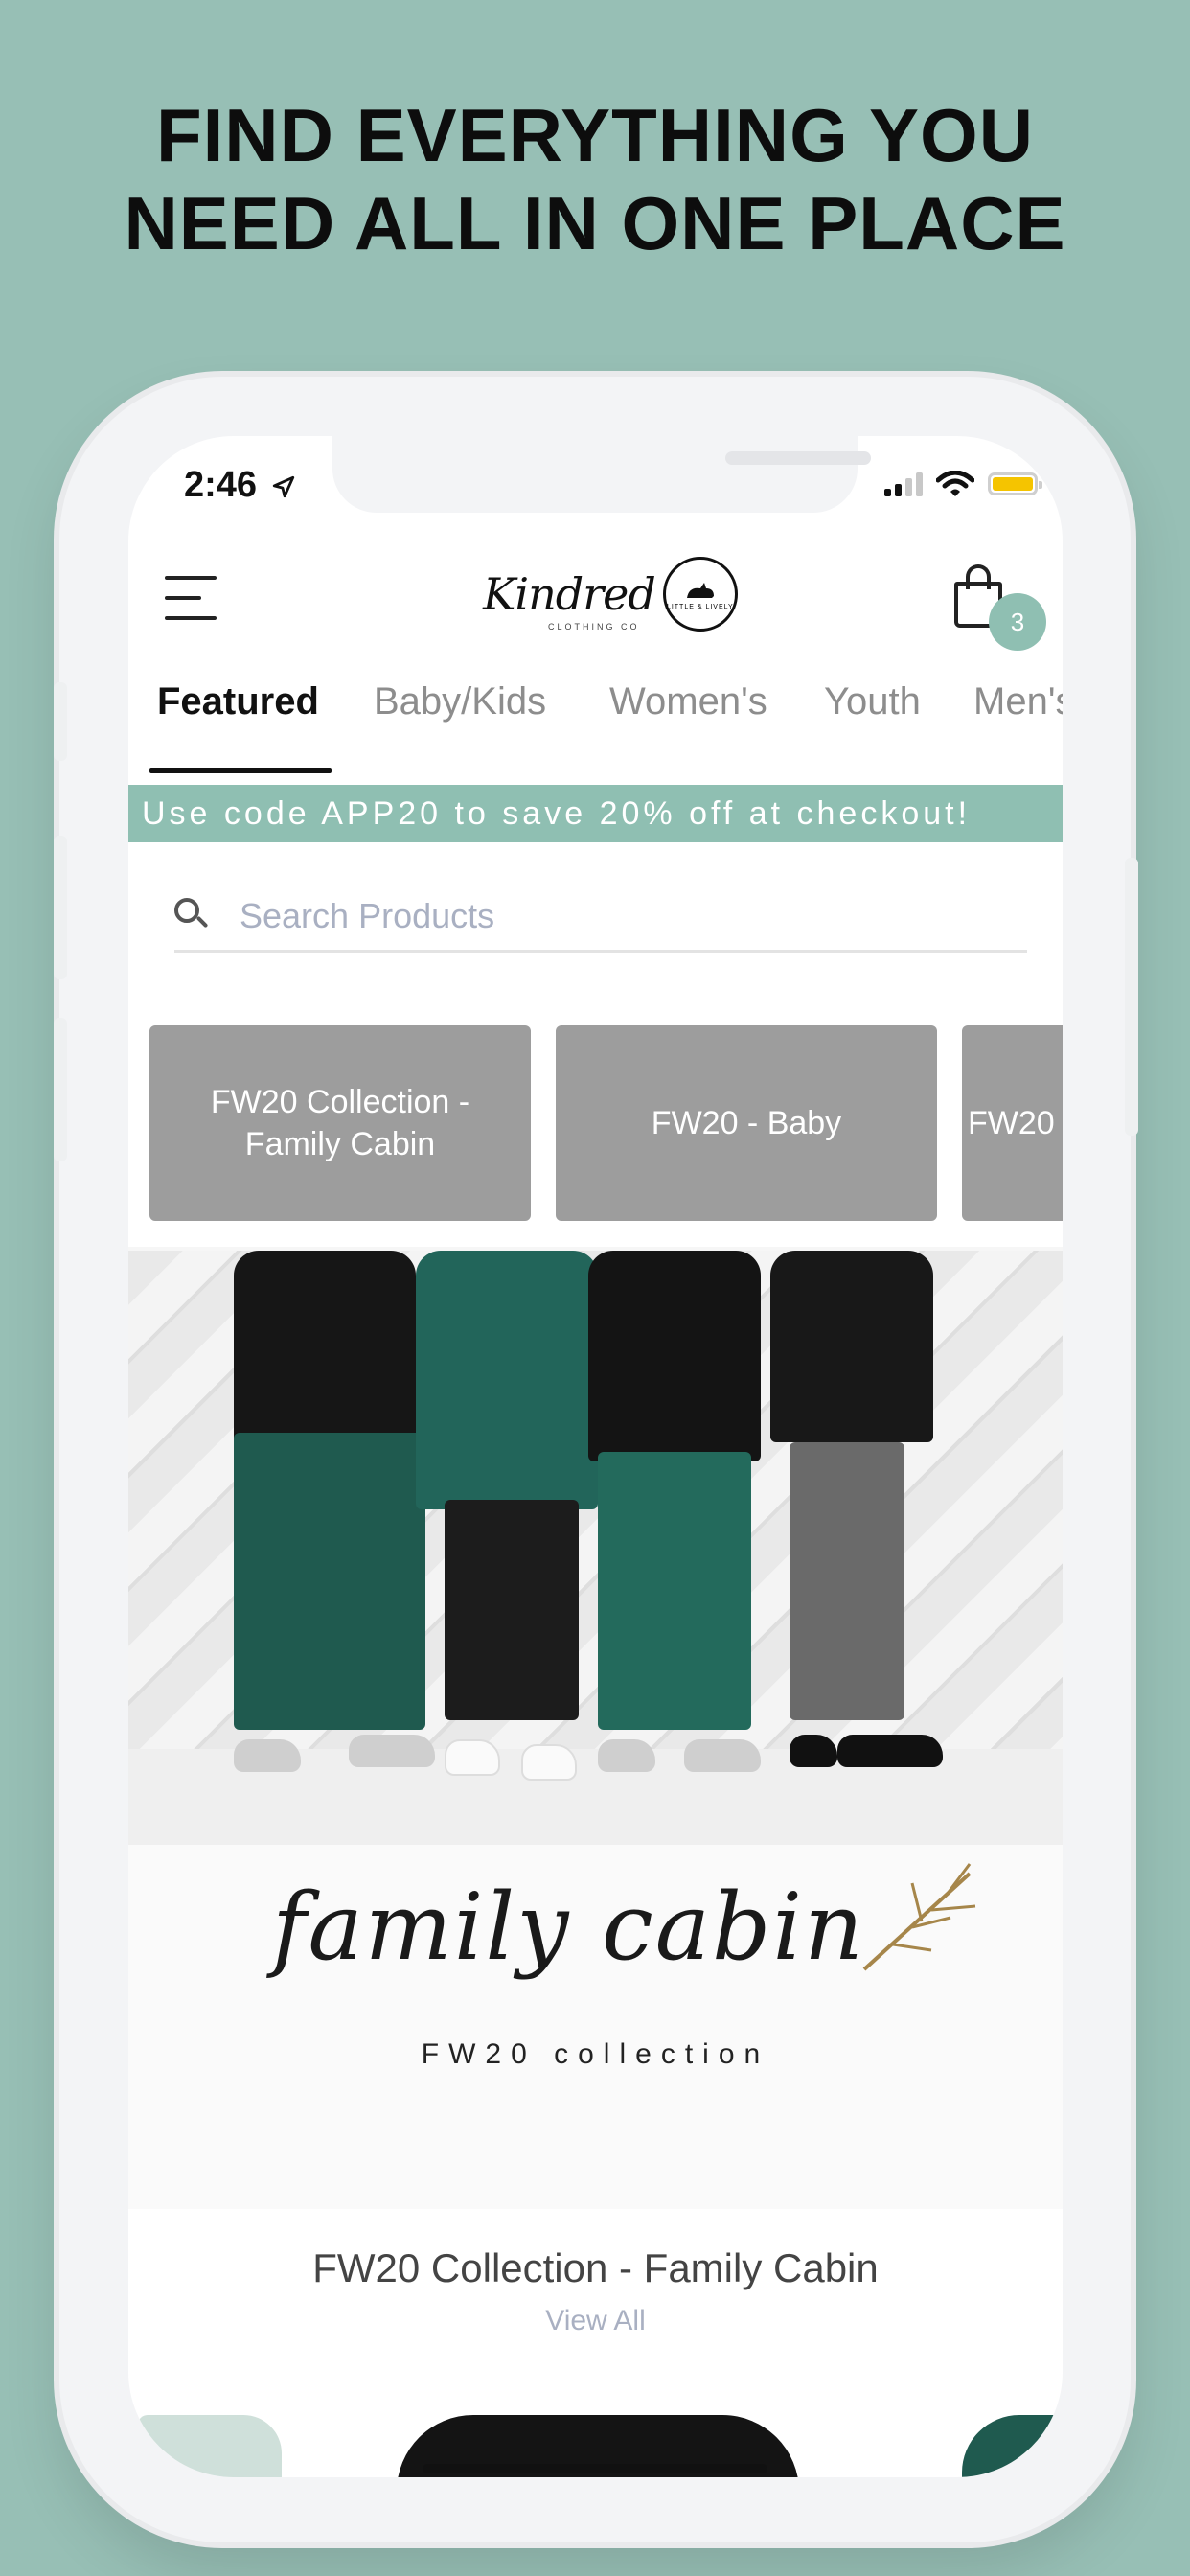 This screenshot has height=2576, width=1190. What do you see at coordinates (60, 907) in the screenshot?
I see `phone-volume-up` at bounding box center [60, 907].